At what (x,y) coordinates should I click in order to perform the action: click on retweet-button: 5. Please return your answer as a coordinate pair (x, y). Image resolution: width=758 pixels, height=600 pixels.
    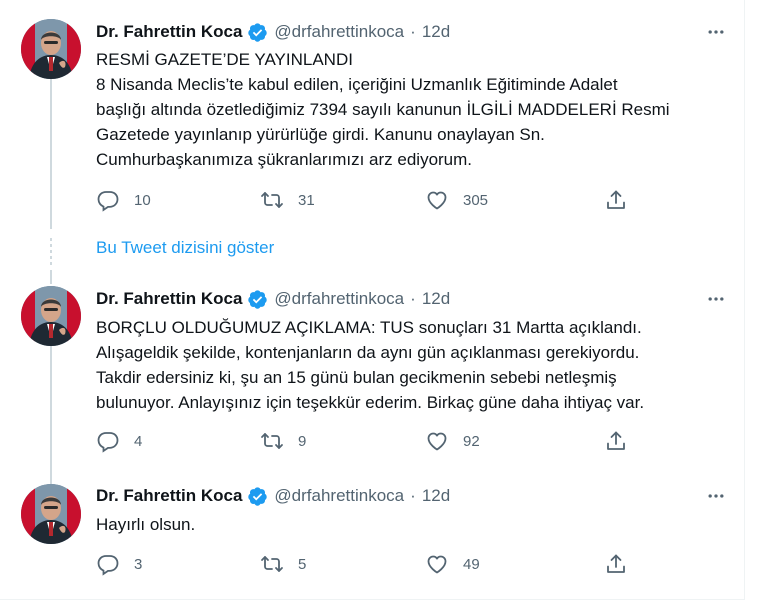
    Looking at the image, I should click on (283, 564).